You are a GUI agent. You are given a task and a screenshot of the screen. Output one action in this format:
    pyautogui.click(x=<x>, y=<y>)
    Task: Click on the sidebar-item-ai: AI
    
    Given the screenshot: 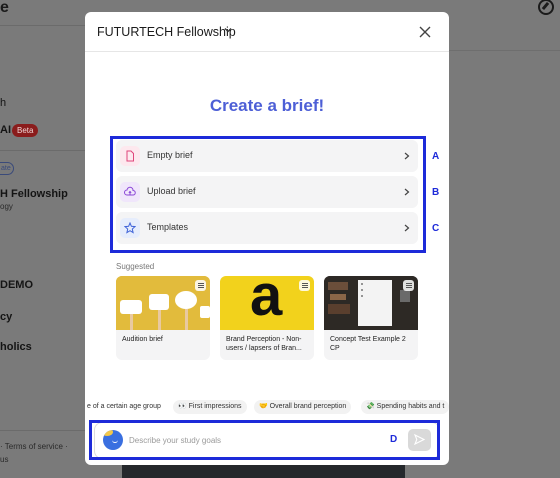 What is the action you would take?
    pyautogui.click(x=5, y=130)
    